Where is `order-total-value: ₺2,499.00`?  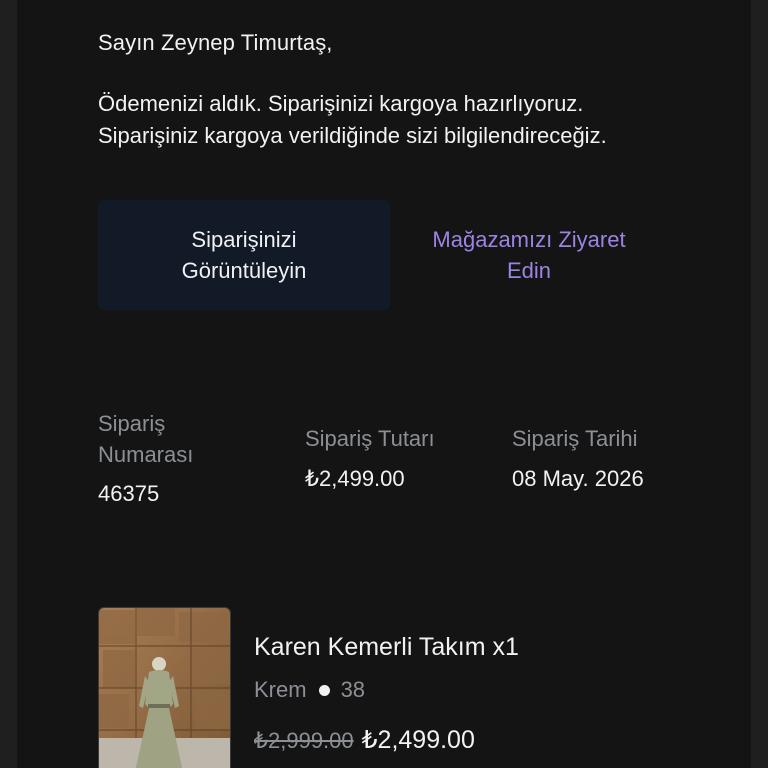 order-total-value: ₺2,499.00 is located at coordinates (355, 478).